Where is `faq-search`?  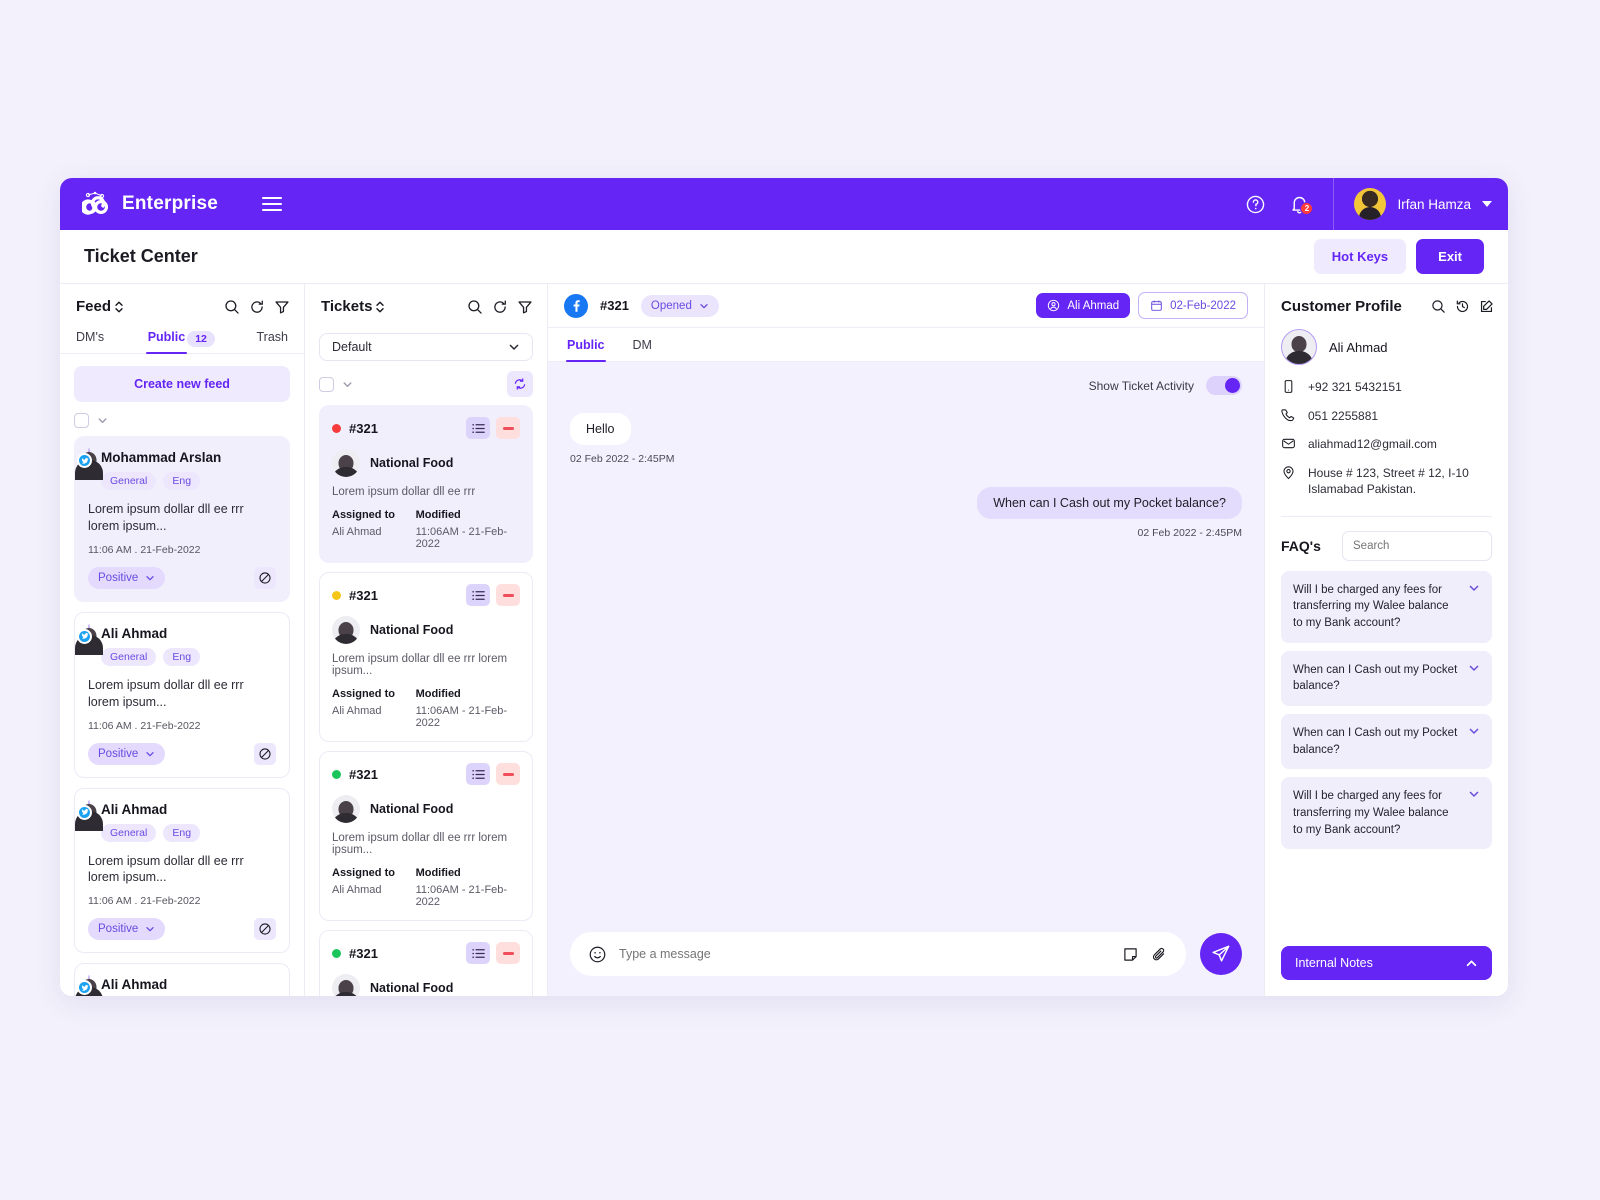 faq-search is located at coordinates (1424, 545).